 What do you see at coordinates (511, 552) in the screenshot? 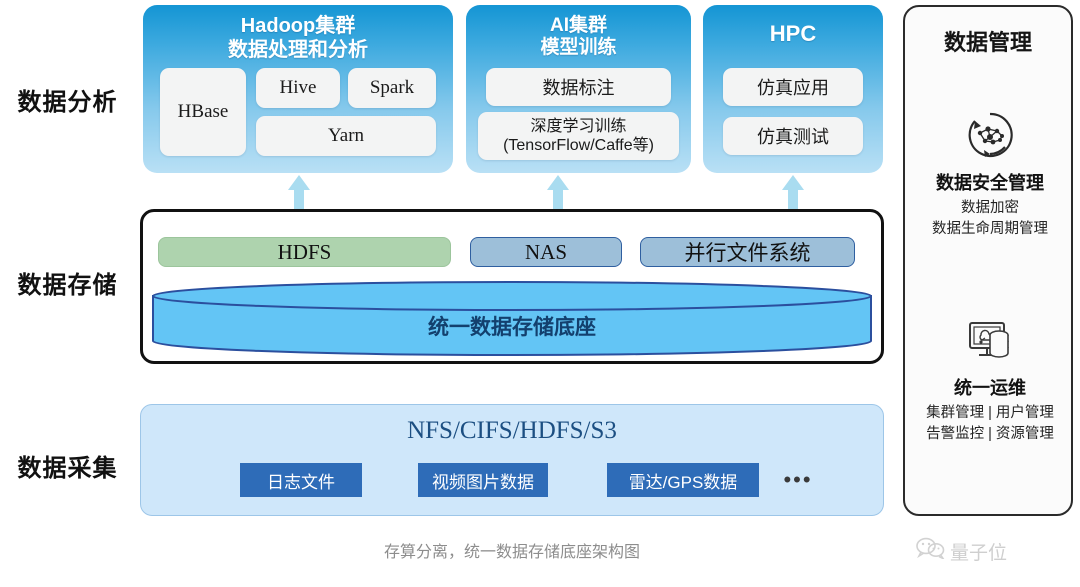
I see `diagram-caption: 存算分离，统一数据存储底座架构图` at bounding box center [511, 552].